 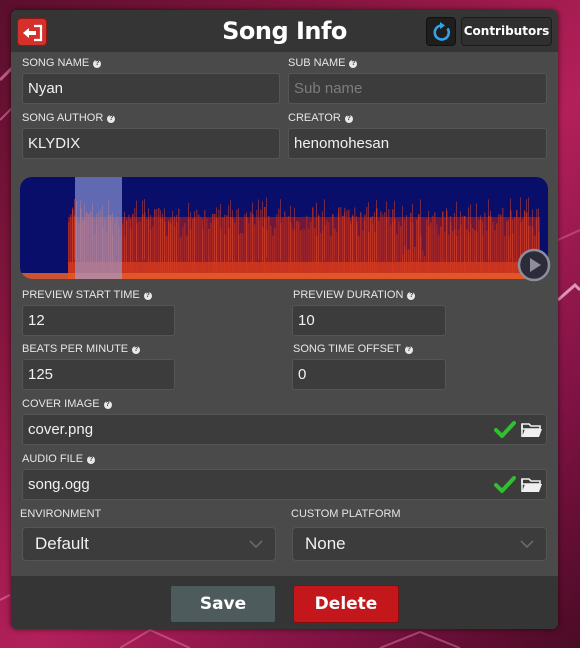 What do you see at coordinates (369, 320) in the screenshot?
I see `preview-duration-input: 10` at bounding box center [369, 320].